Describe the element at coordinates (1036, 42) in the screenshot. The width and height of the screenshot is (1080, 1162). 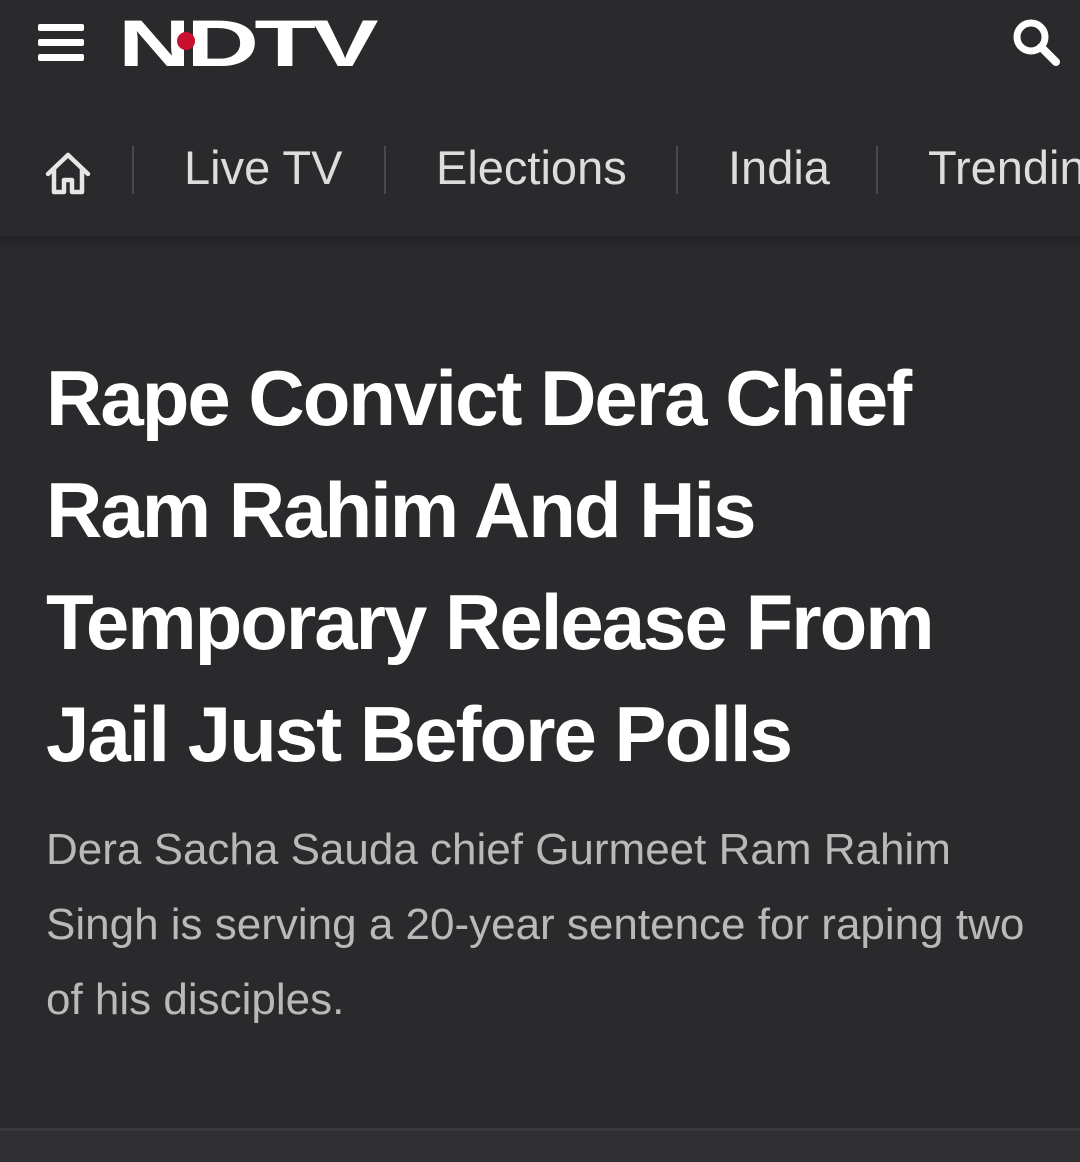
I see `search-icon` at that location.